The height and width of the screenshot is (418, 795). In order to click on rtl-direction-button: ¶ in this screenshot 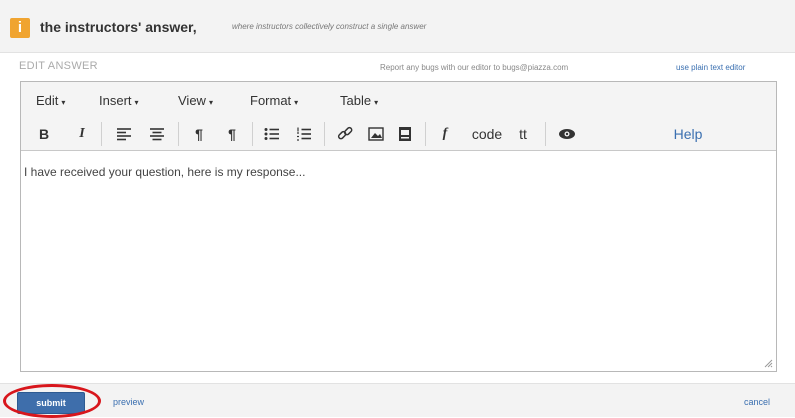, I will do `click(232, 134)`.